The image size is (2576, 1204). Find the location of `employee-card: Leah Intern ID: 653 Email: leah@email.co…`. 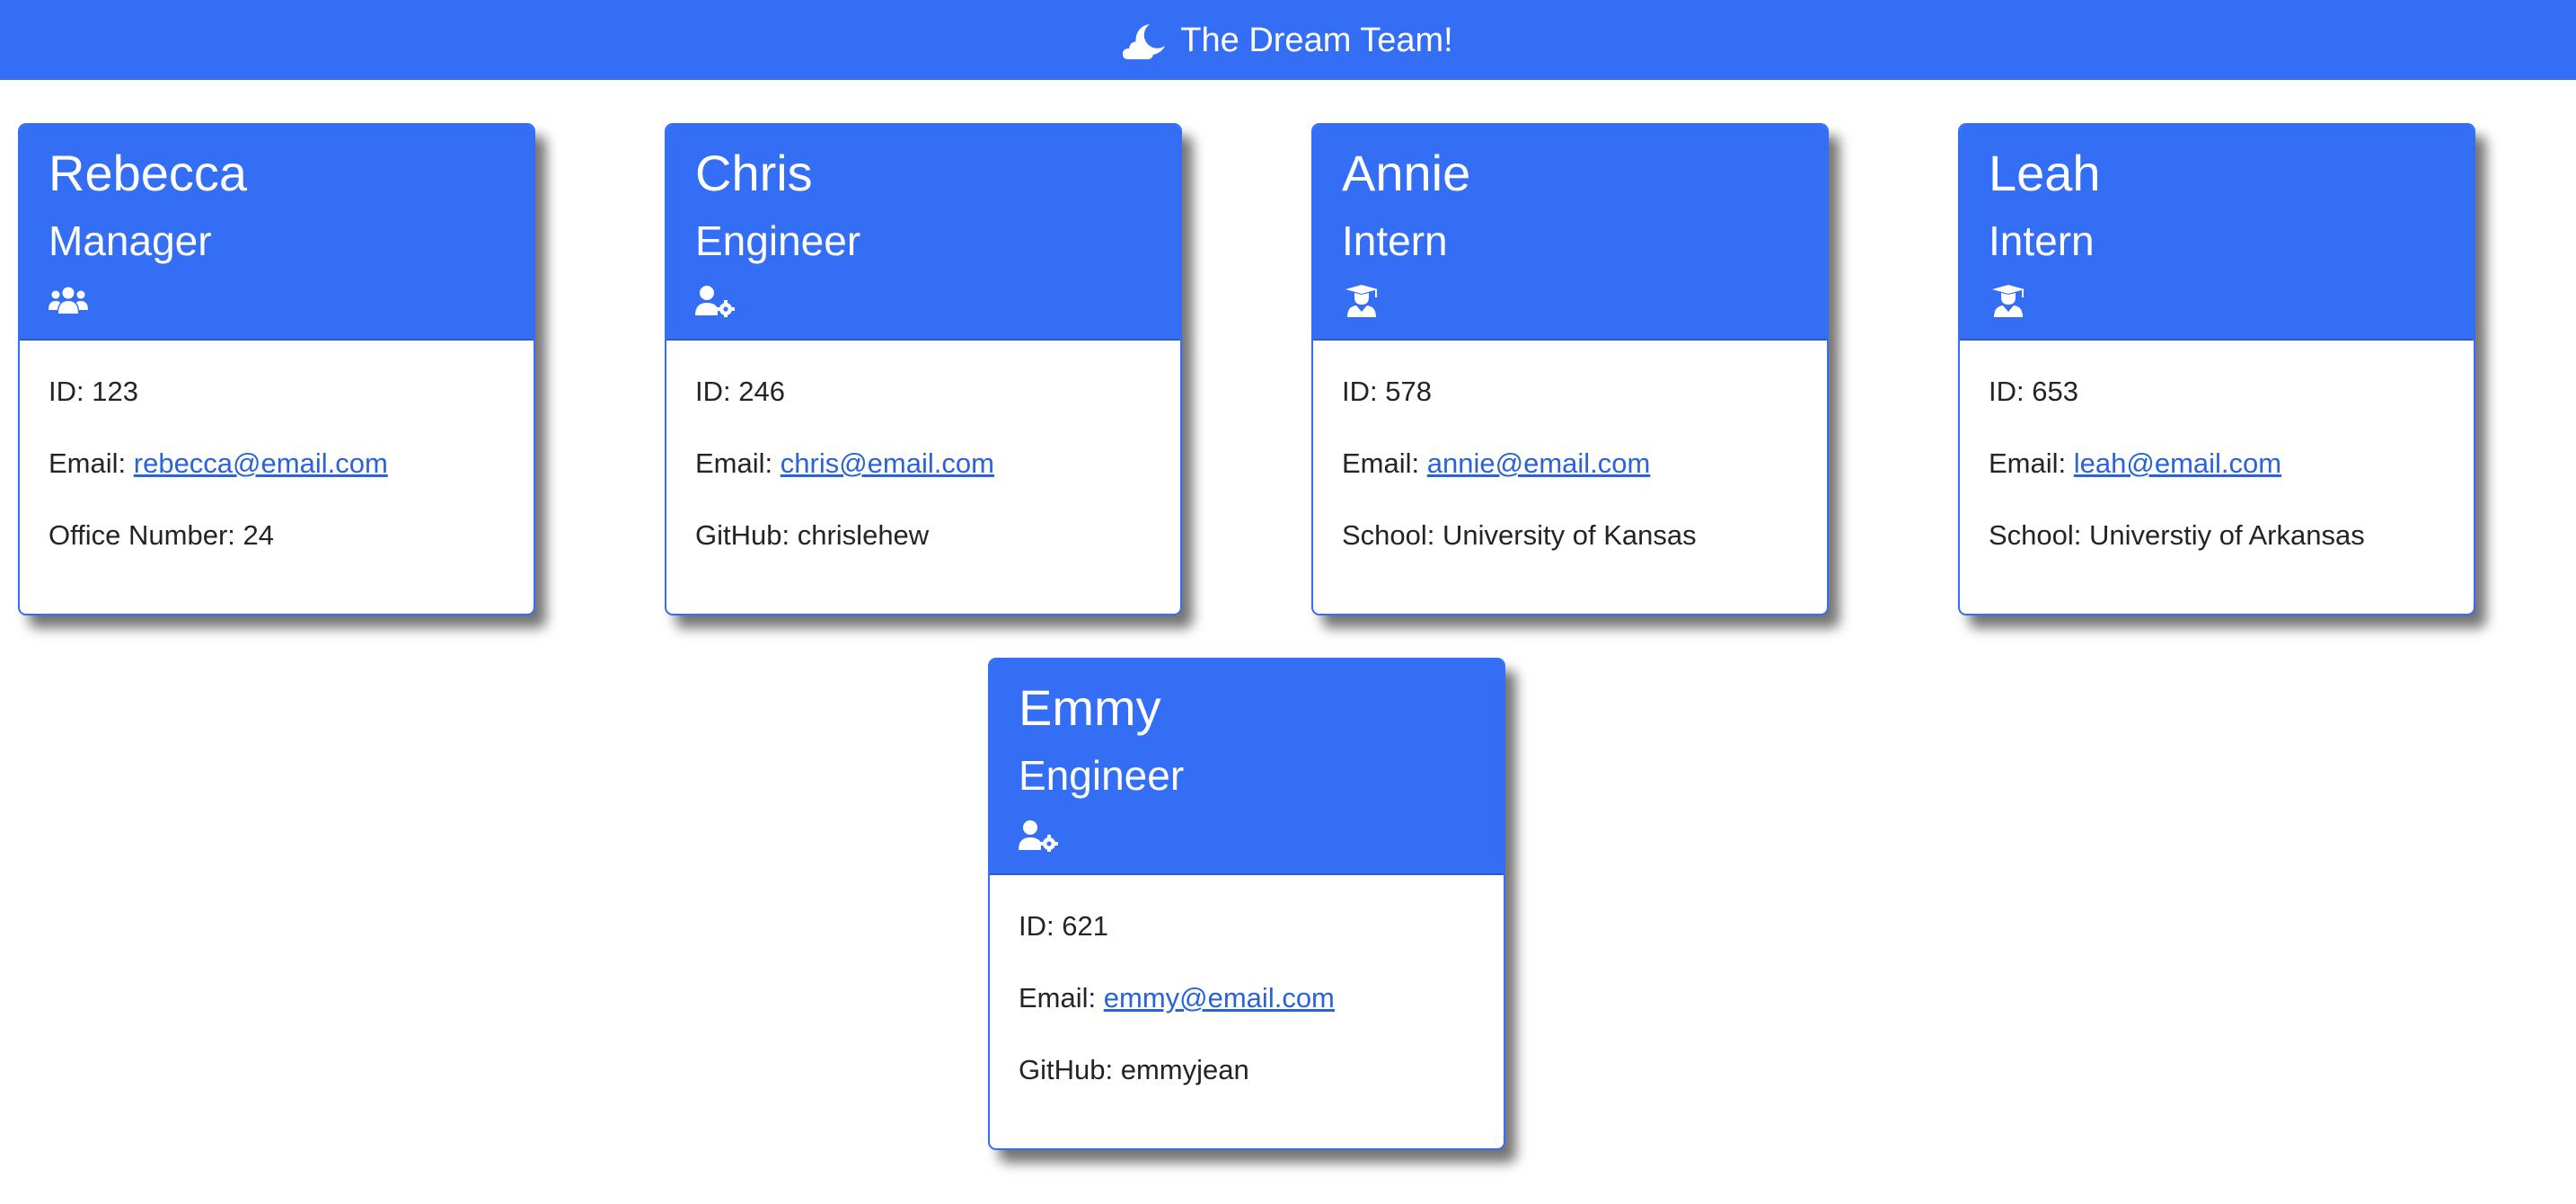

employee-card: Leah Intern ID: 653 Email: leah@email.co… is located at coordinates (2216, 369).